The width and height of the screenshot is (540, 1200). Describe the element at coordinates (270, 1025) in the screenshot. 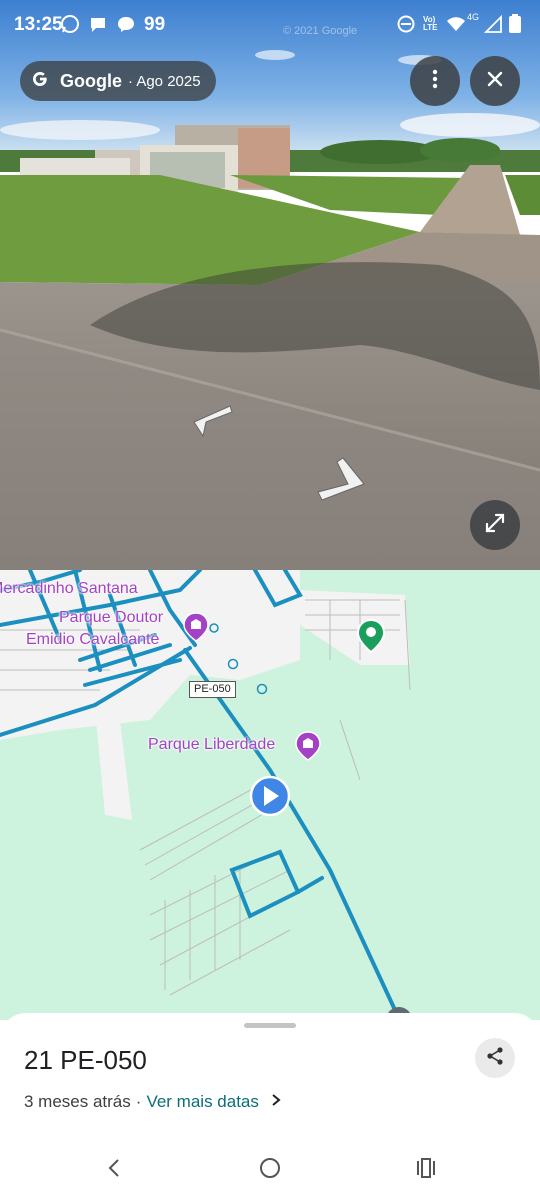

I see `drag-handle` at that location.